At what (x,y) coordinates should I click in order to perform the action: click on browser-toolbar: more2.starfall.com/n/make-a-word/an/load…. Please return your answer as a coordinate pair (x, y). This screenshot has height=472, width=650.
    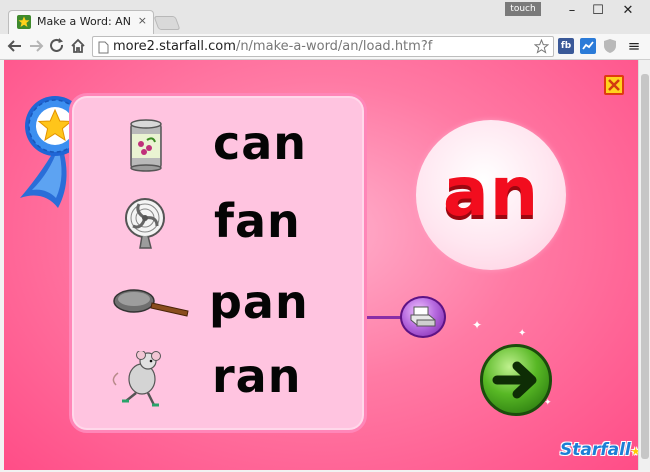
    Looking at the image, I should click on (325, 47).